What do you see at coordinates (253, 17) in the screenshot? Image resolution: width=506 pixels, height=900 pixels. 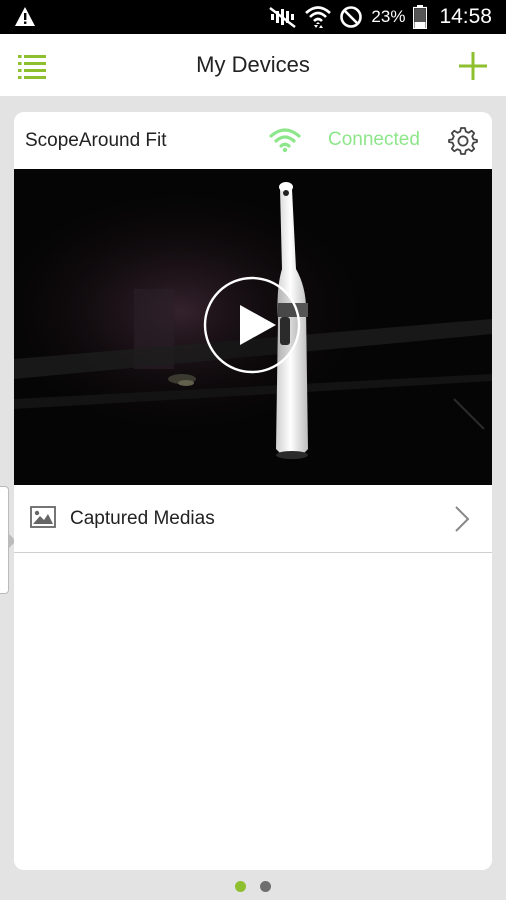 I see `status-bar: 23% 14:58` at bounding box center [253, 17].